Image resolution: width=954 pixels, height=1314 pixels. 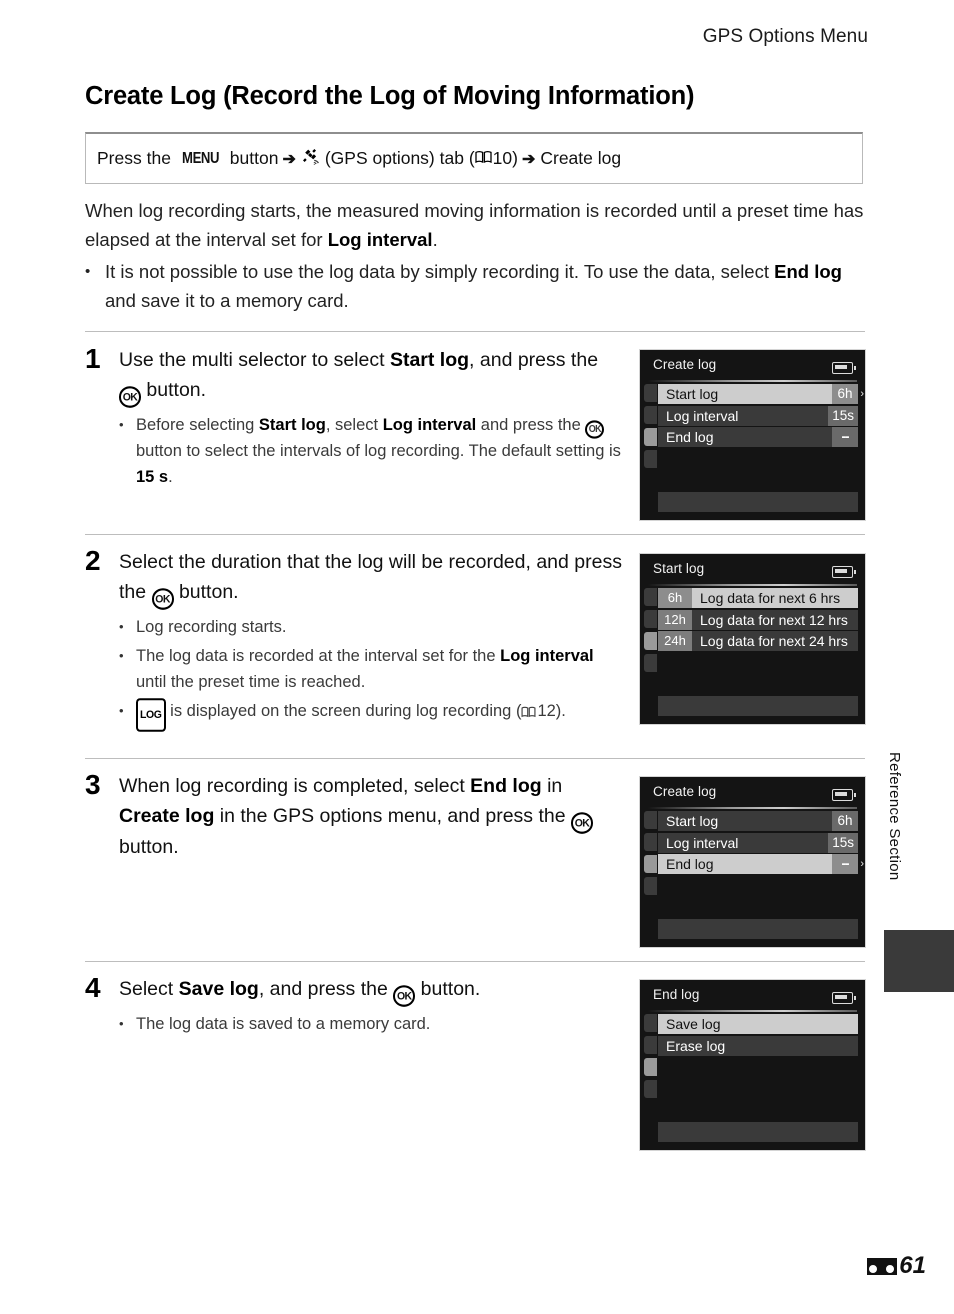 I want to click on page-number-value: 61, so click(x=912, y=1265).